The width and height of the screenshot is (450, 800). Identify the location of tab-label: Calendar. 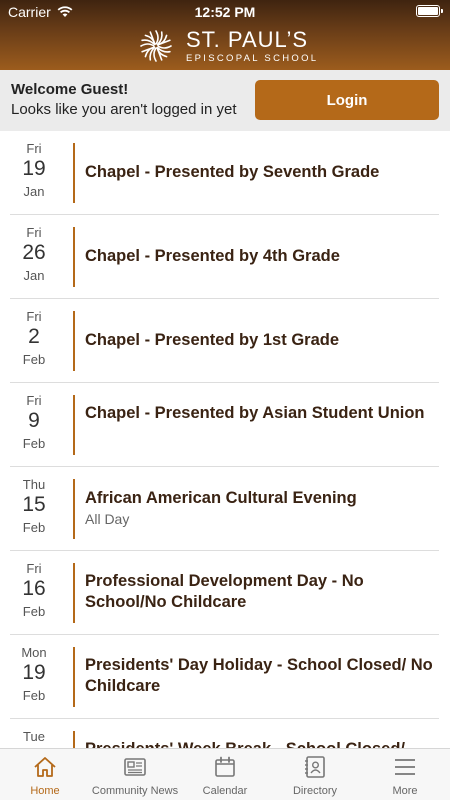
(225, 791).